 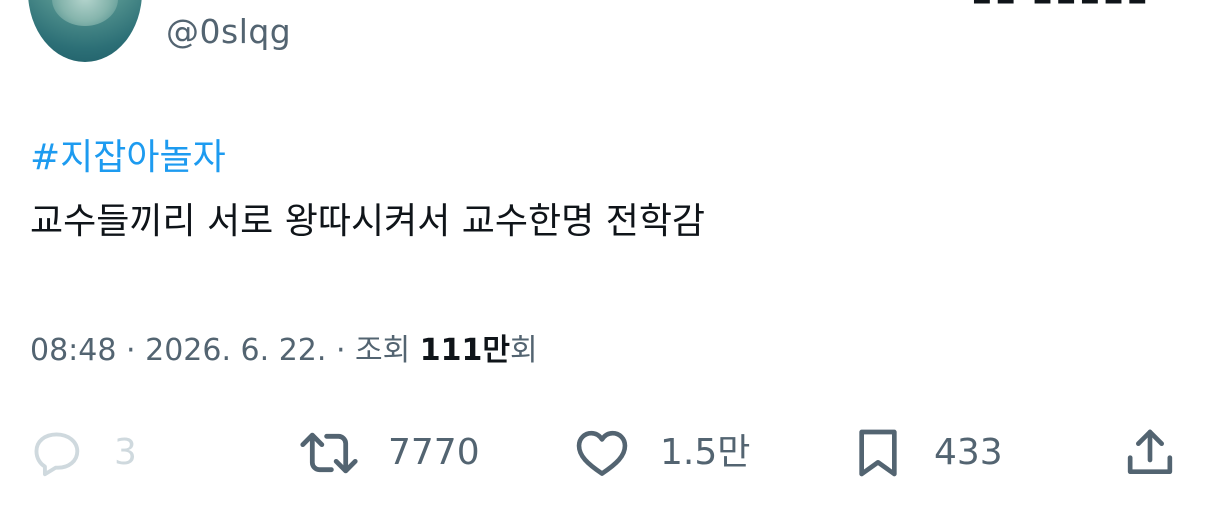 What do you see at coordinates (73, 350) in the screenshot?
I see `tweet-time: 08:48` at bounding box center [73, 350].